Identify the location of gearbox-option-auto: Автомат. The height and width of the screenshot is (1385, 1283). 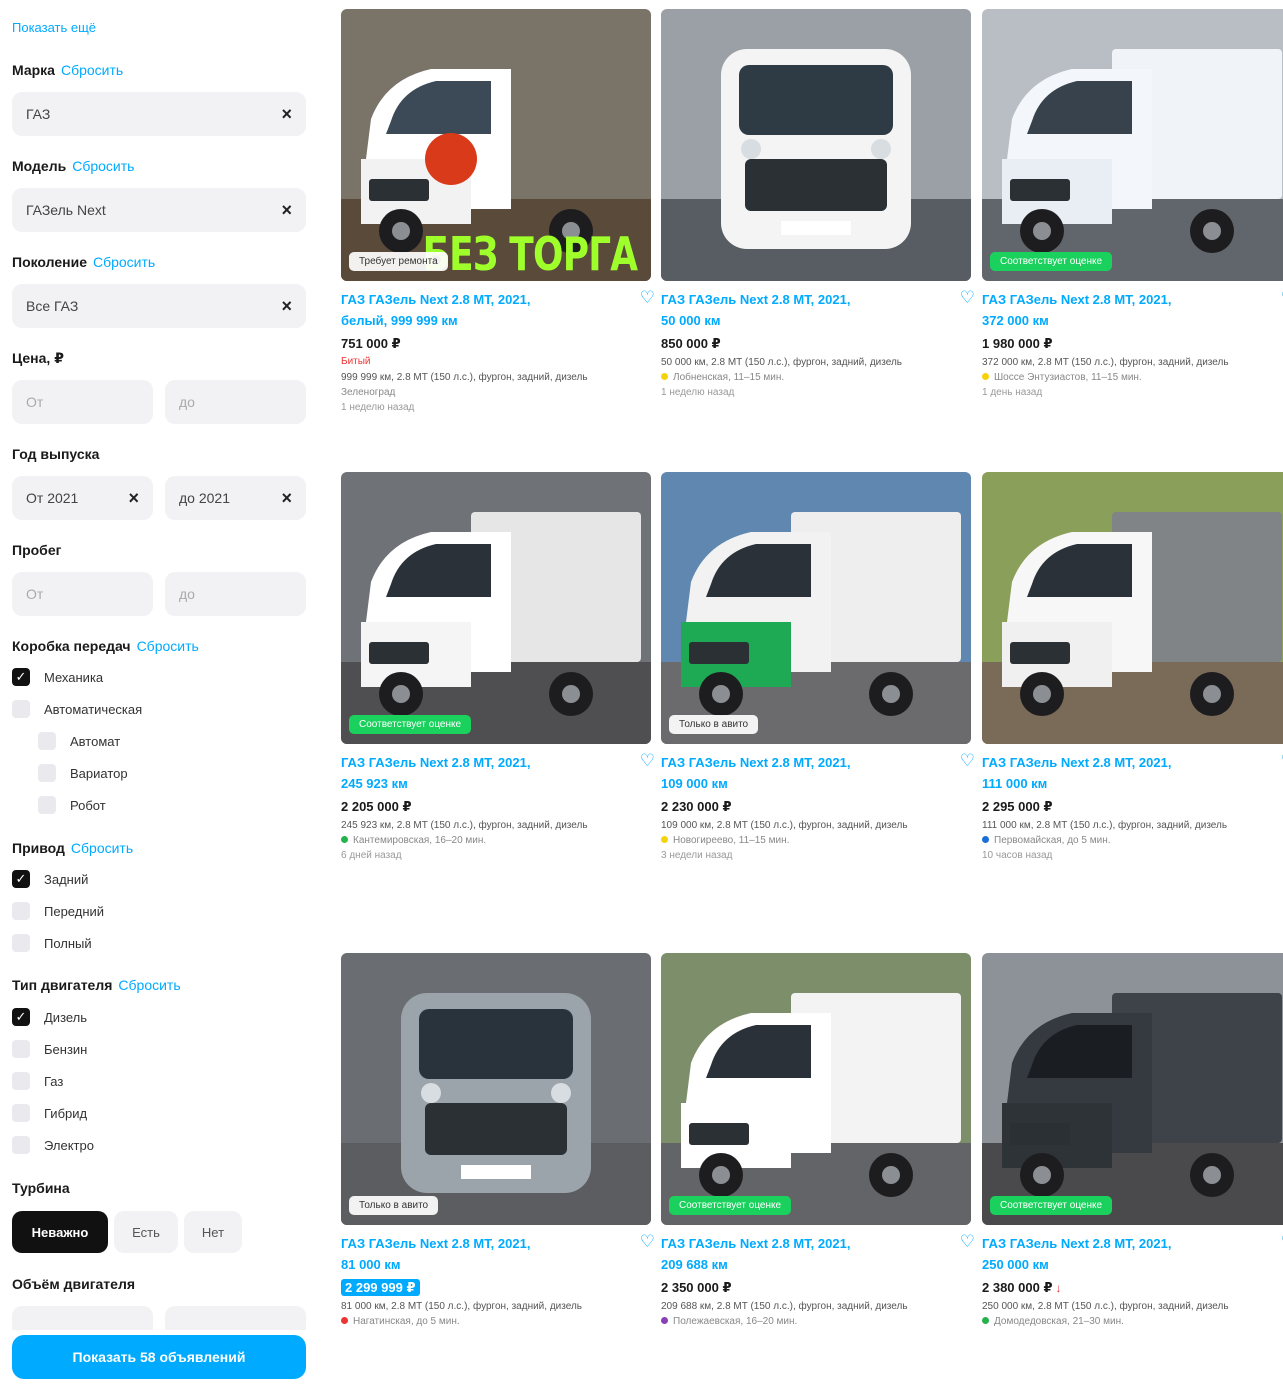
(79, 741).